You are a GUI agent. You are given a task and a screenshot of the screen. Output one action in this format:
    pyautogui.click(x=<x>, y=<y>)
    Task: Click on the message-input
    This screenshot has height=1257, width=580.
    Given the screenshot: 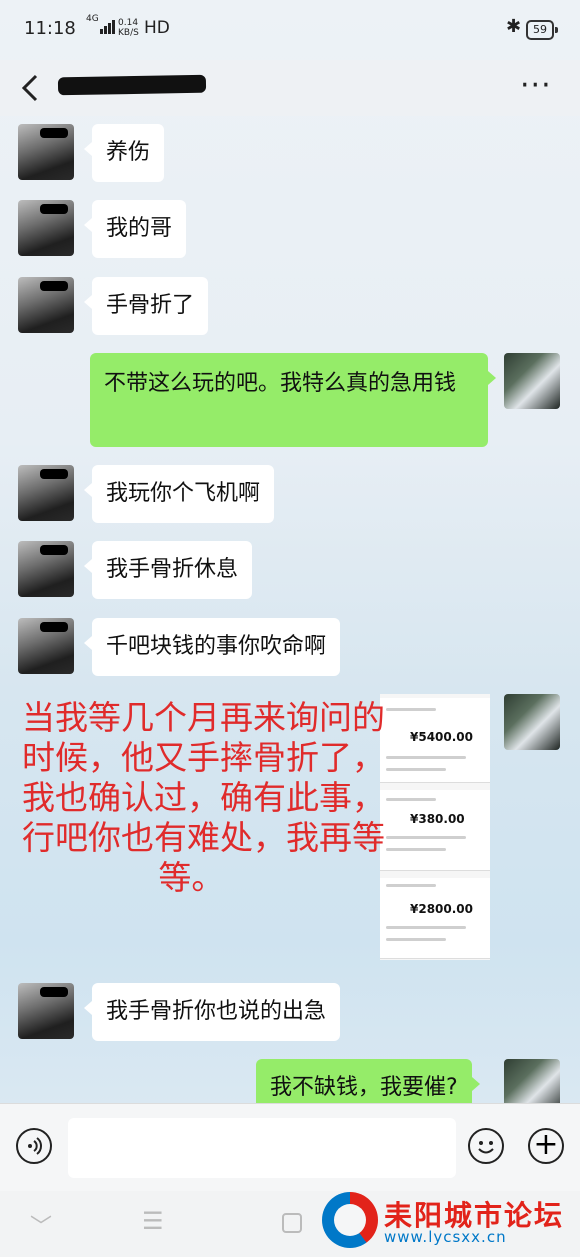 What is the action you would take?
    pyautogui.click(x=262, y=1148)
    